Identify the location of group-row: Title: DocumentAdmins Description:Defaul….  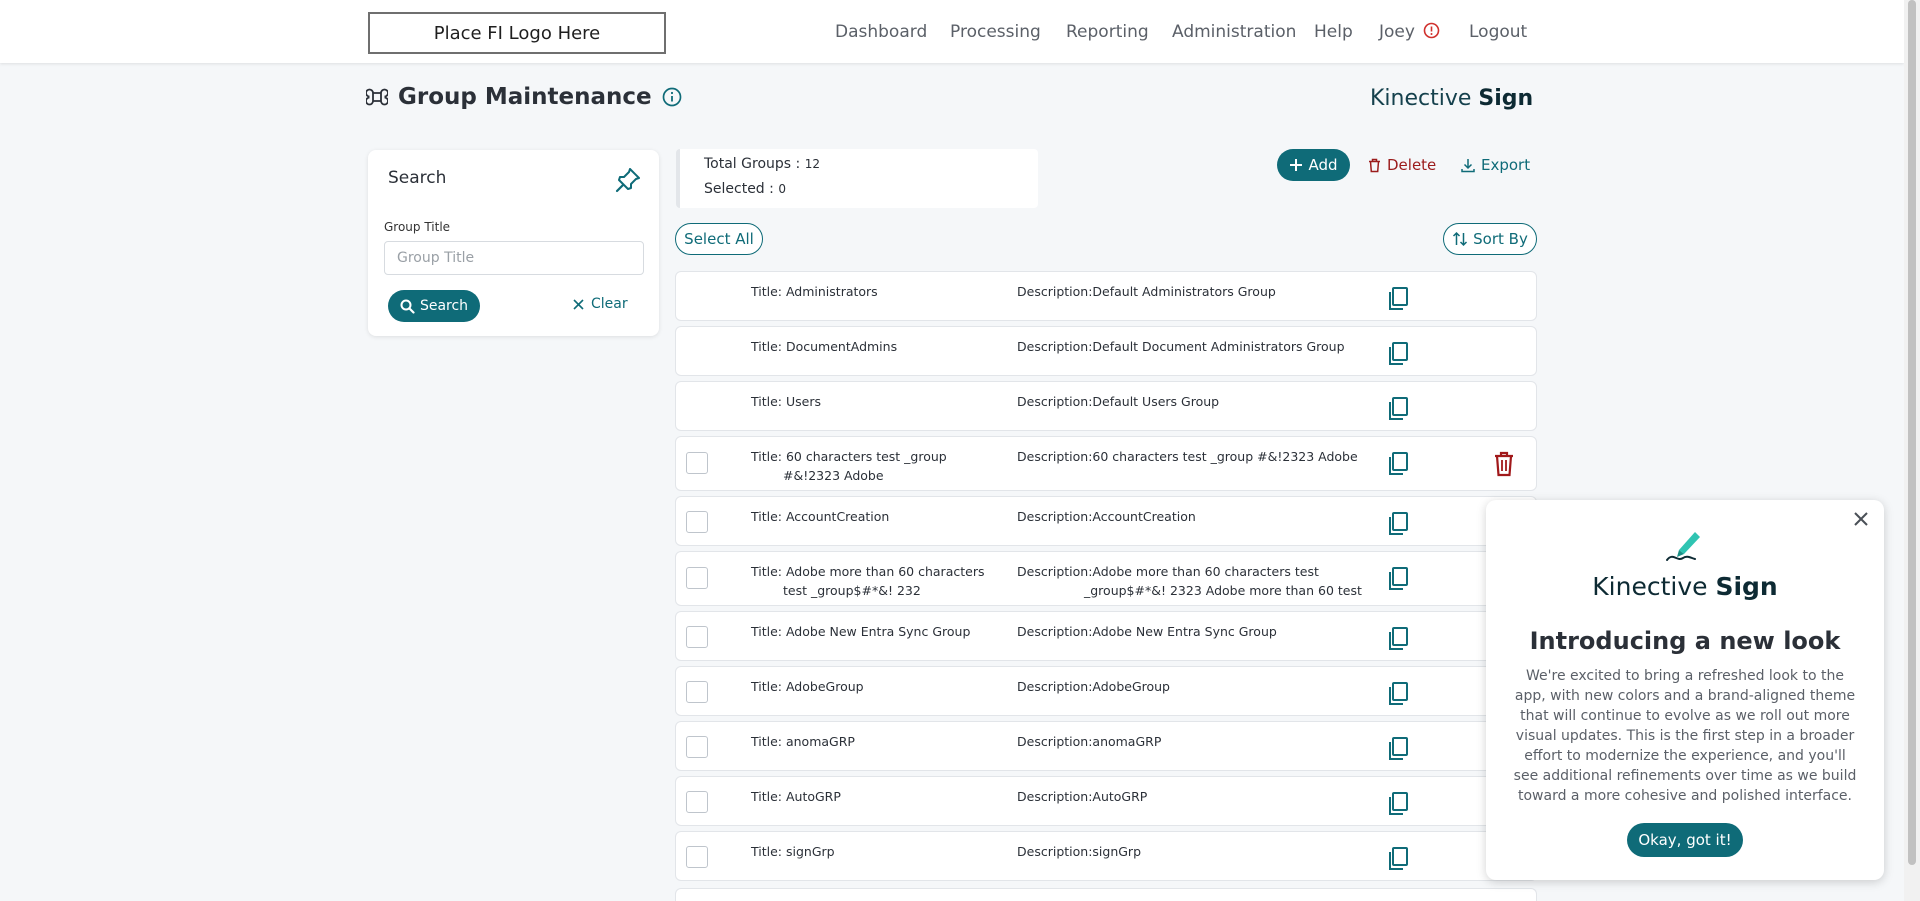
(1106, 351).